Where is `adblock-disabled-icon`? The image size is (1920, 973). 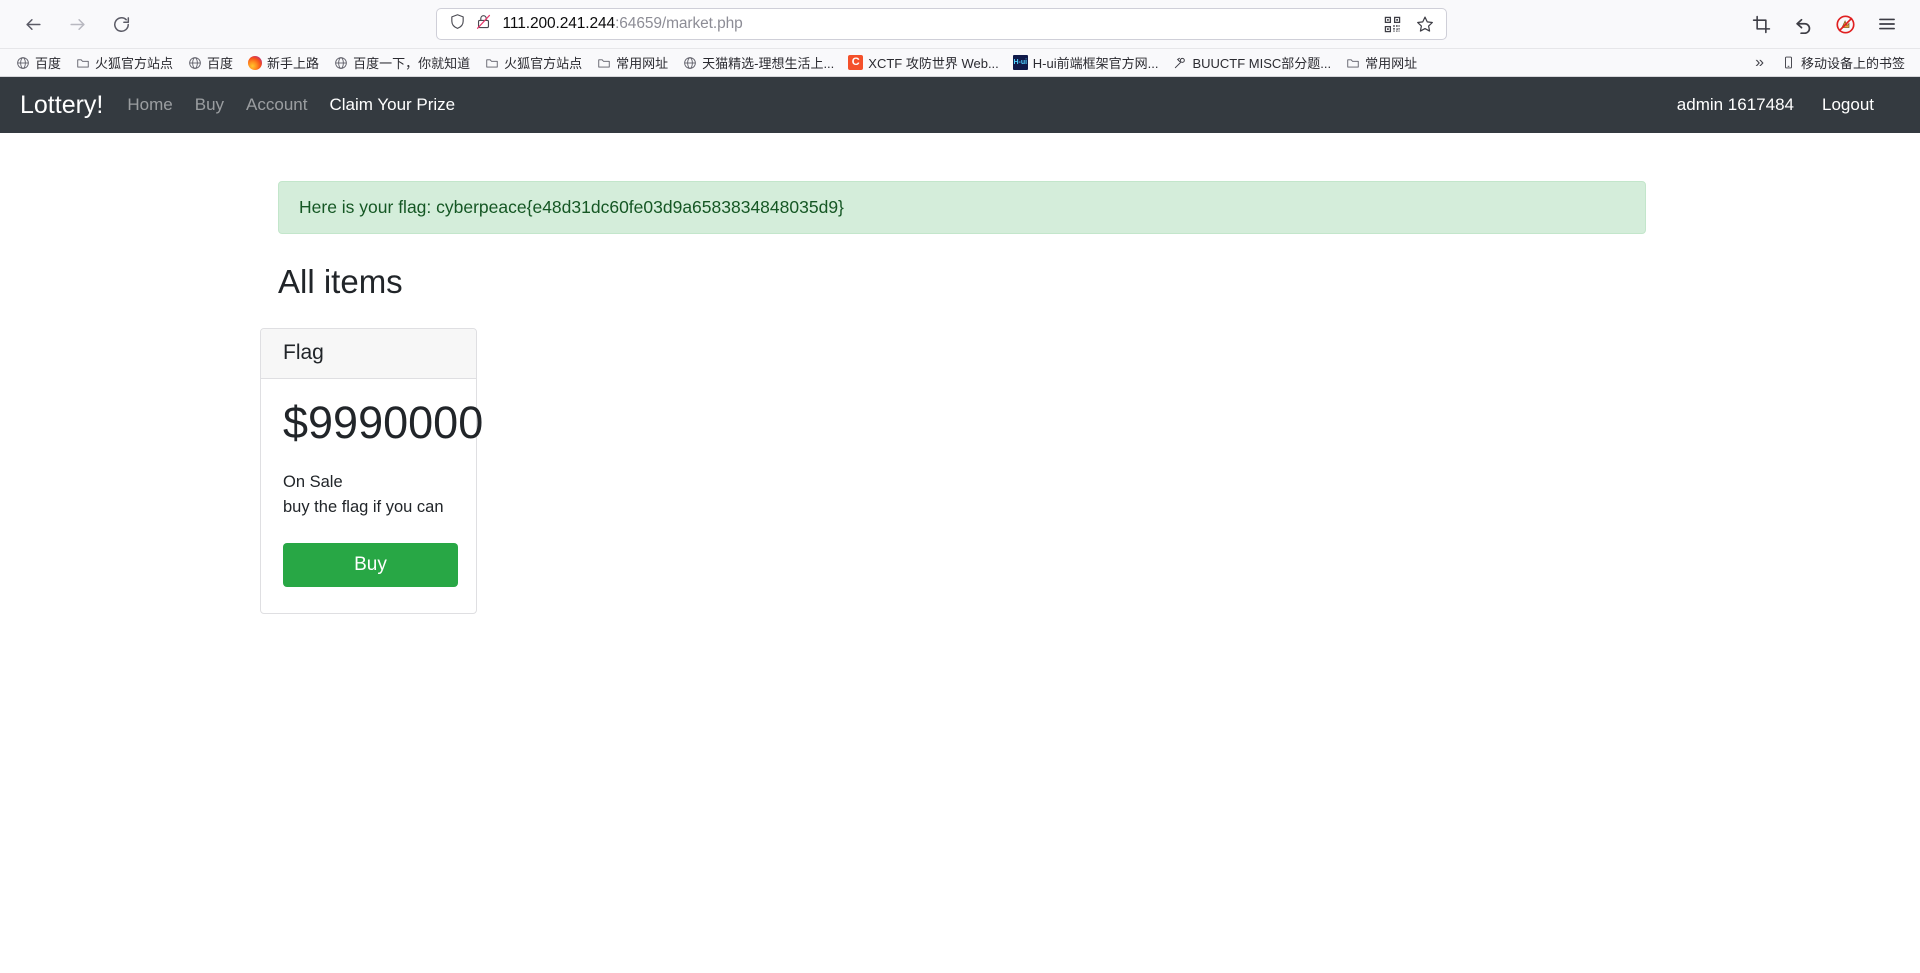
adblock-disabled-icon is located at coordinates (1845, 24).